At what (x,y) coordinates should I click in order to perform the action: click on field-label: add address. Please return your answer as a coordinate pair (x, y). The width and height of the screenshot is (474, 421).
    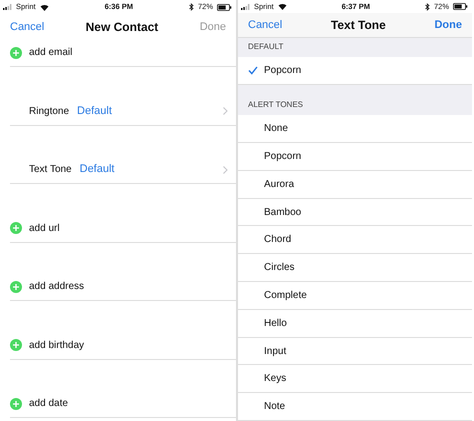
    Looking at the image, I should click on (56, 287).